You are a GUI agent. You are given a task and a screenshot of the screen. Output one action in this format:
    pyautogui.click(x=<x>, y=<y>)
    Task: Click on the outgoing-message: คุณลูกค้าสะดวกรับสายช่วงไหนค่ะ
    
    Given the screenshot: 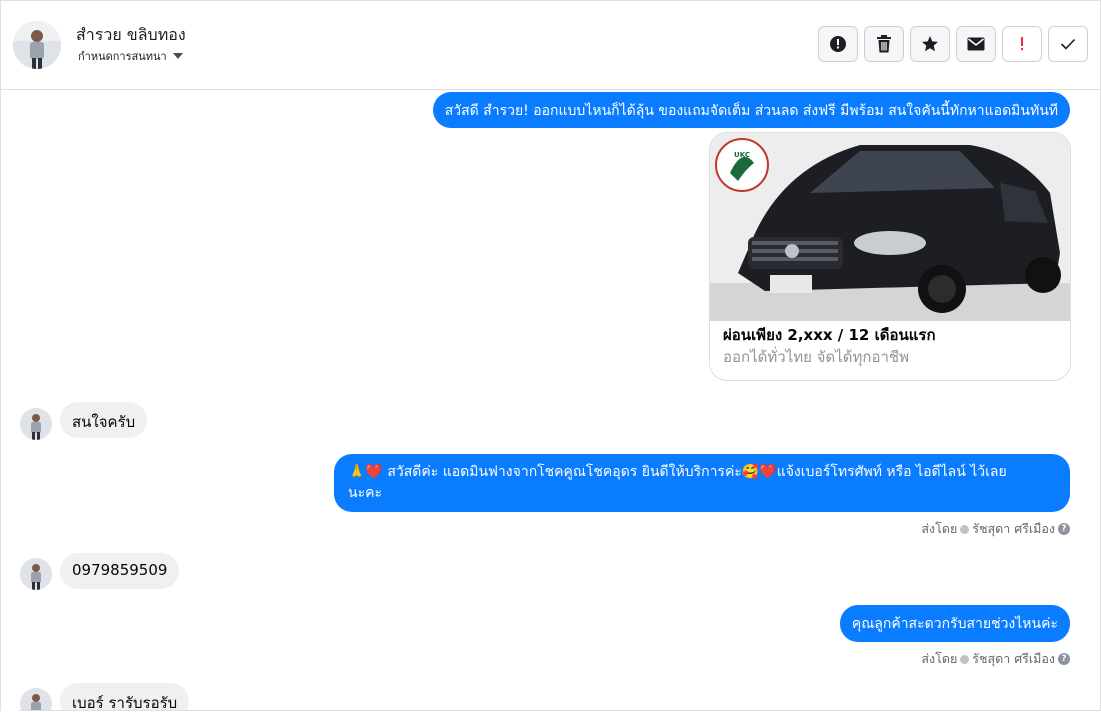 What is the action you would take?
    pyautogui.click(x=954, y=623)
    